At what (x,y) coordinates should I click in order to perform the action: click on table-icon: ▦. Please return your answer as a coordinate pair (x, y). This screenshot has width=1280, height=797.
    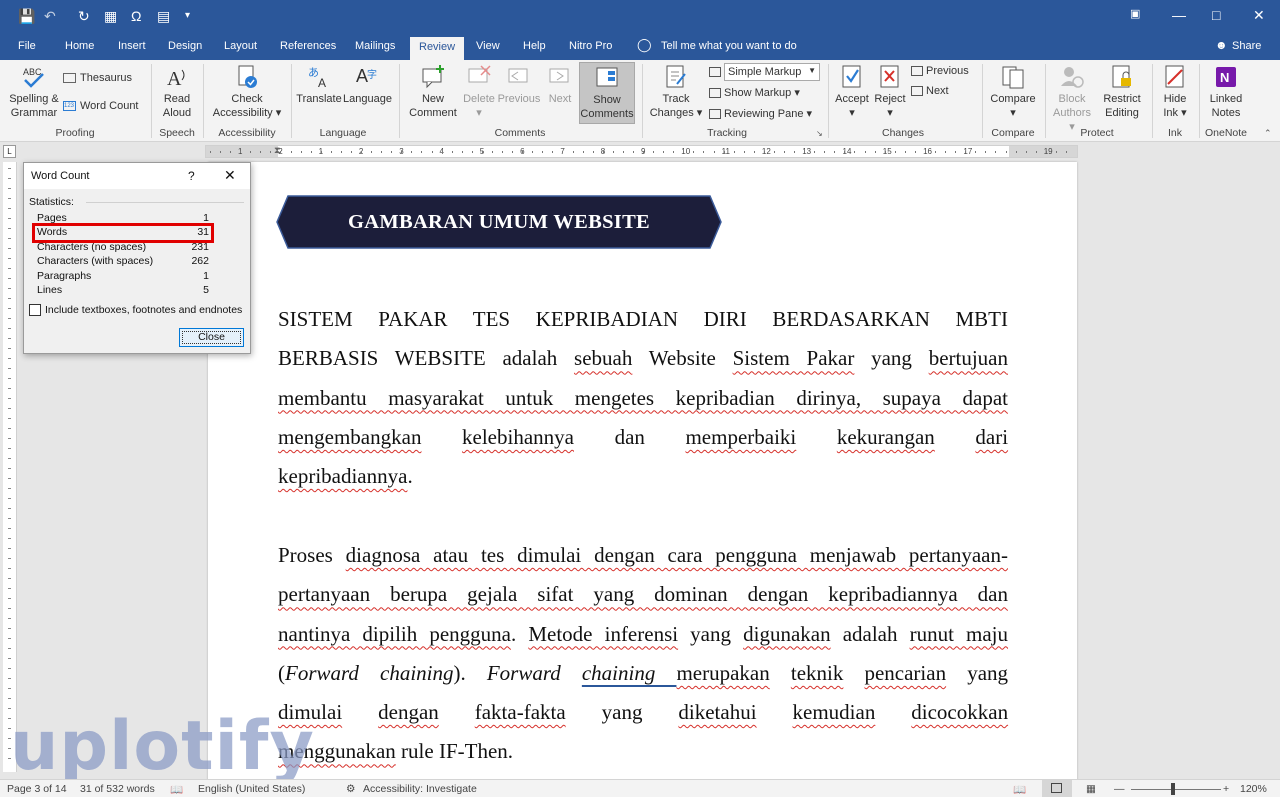
    Looking at the image, I should click on (110, 16).